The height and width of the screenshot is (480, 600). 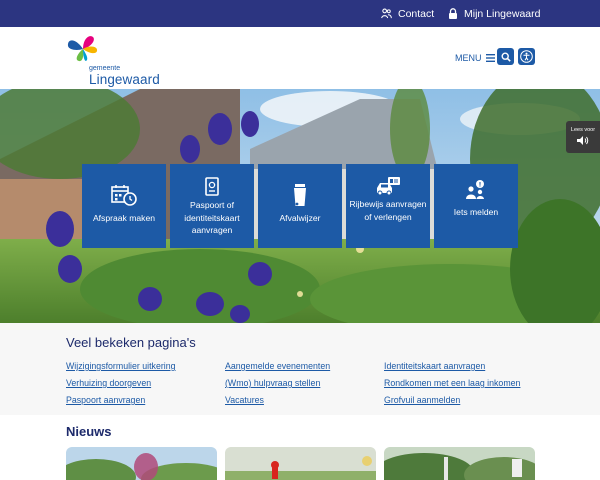 I want to click on popular-link: Aangemelde evenementen, so click(x=277, y=366).